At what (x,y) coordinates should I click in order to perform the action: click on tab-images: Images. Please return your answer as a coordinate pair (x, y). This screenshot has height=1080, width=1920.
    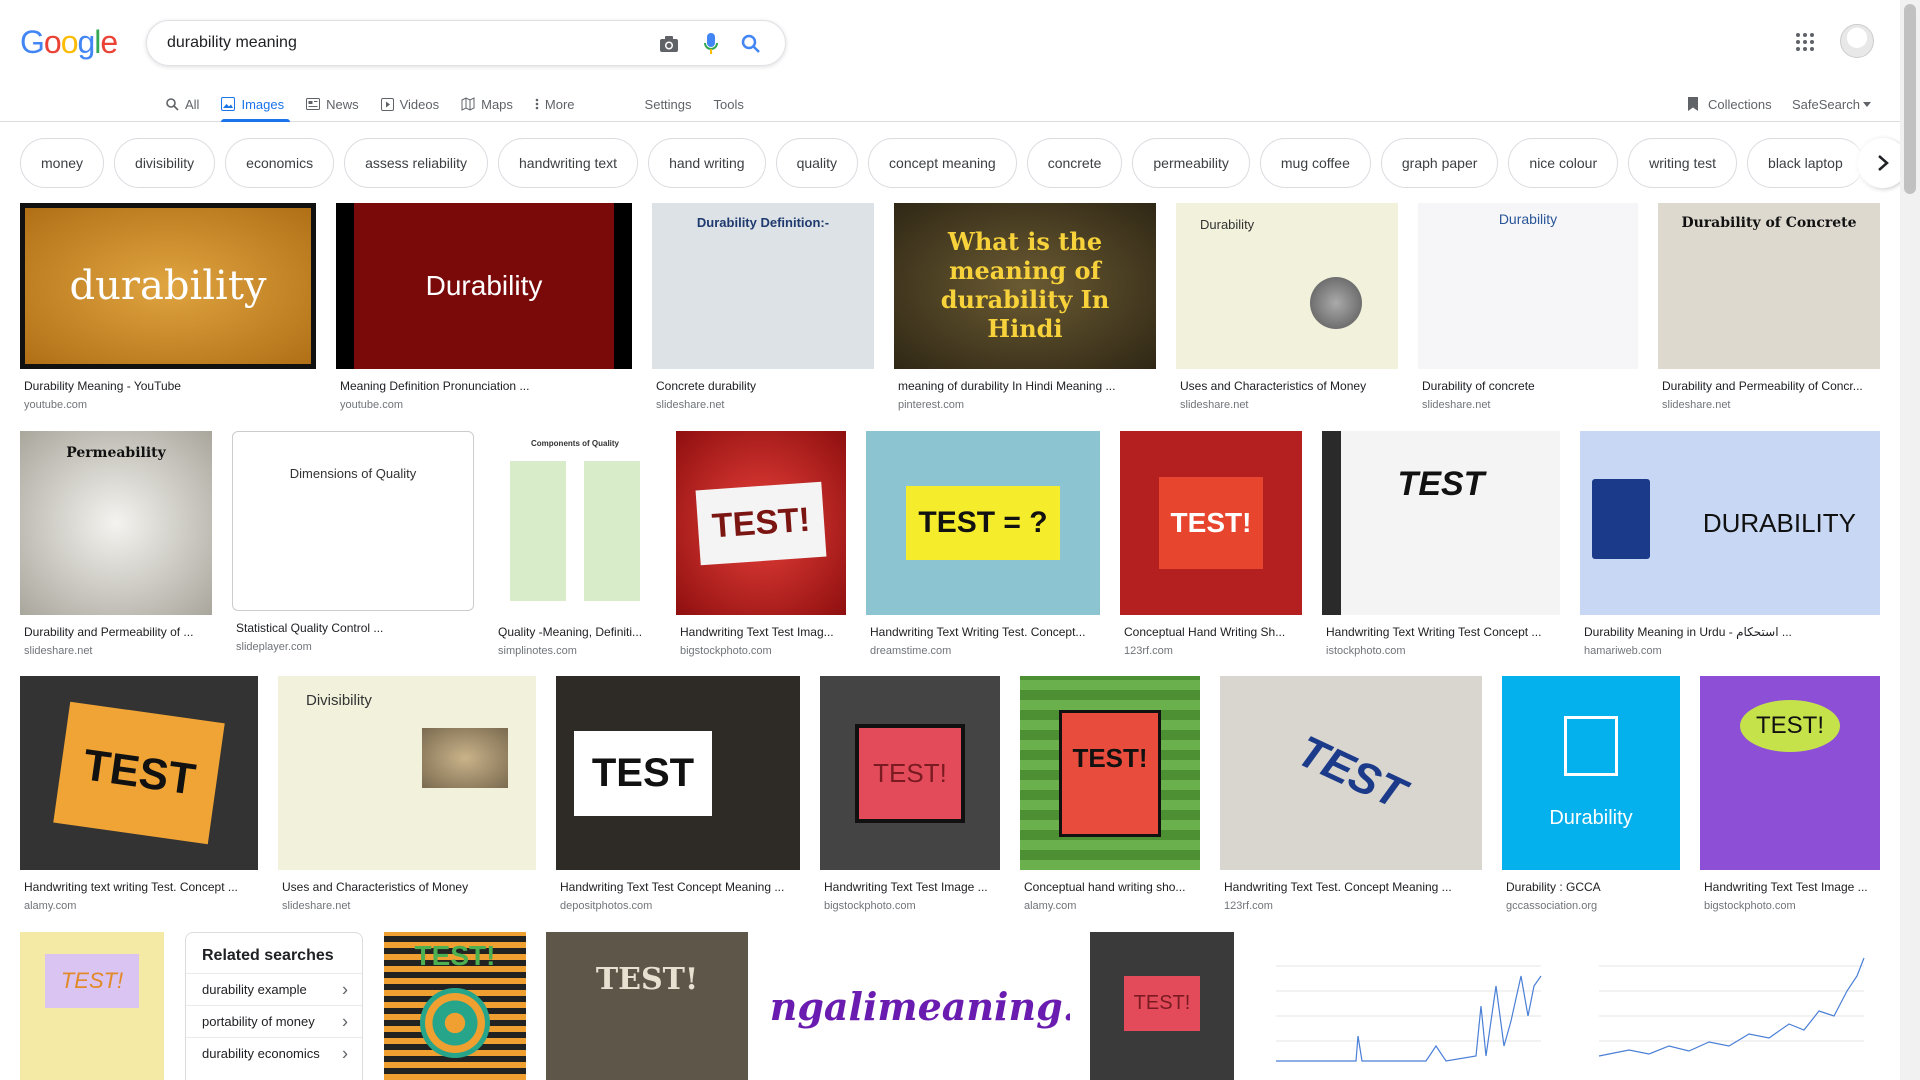
    Looking at the image, I should click on (257, 104).